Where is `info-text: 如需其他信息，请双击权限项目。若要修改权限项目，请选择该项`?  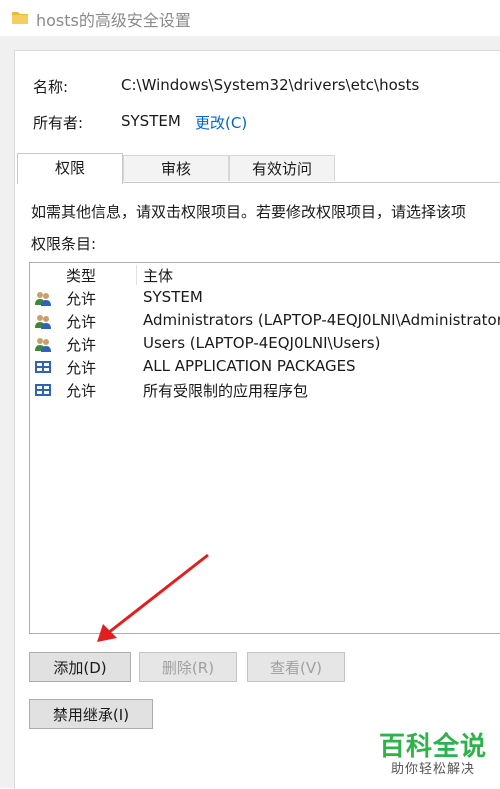
info-text: 如需其他信息，请双击权限项目。若要修改权限项目，请选择该项 is located at coordinates (249, 212).